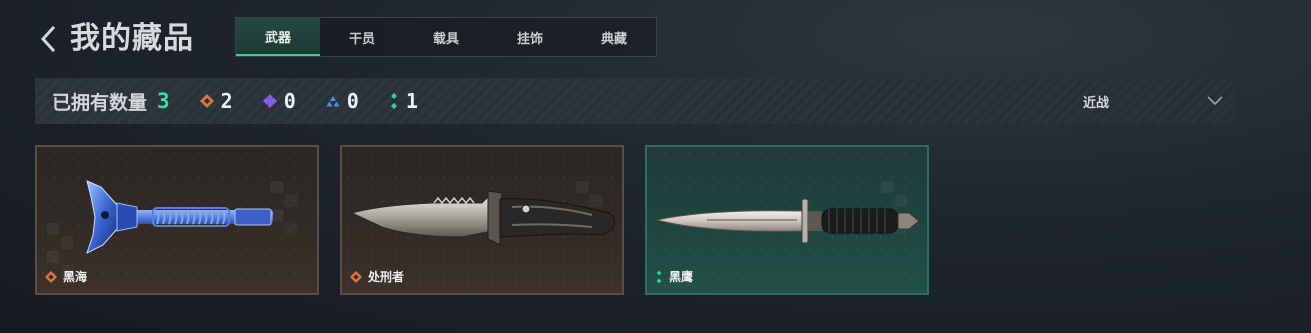 Image resolution: width=1311 pixels, height=333 pixels. I want to click on collection-card: 处刑者, so click(482, 220).